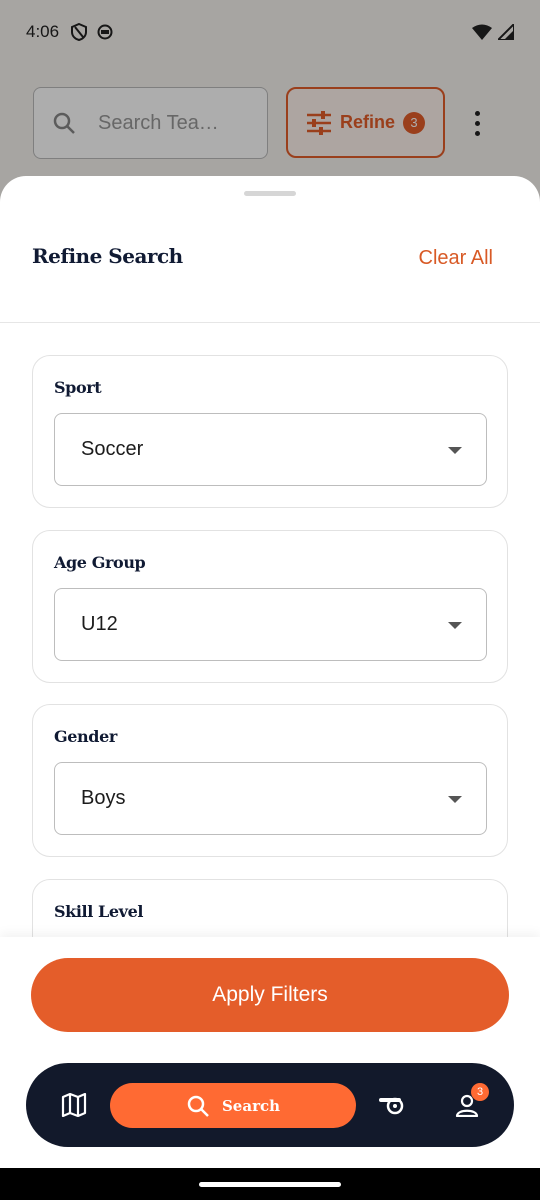 This screenshot has width=540, height=1200. Describe the element at coordinates (270, 798) in the screenshot. I see `gender-select: Boys` at that location.